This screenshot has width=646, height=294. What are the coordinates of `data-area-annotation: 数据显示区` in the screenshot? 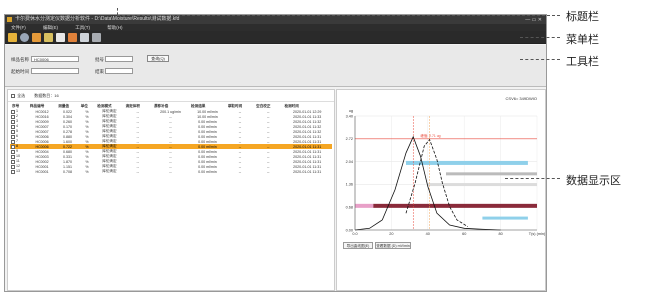 It's located at (593, 181).